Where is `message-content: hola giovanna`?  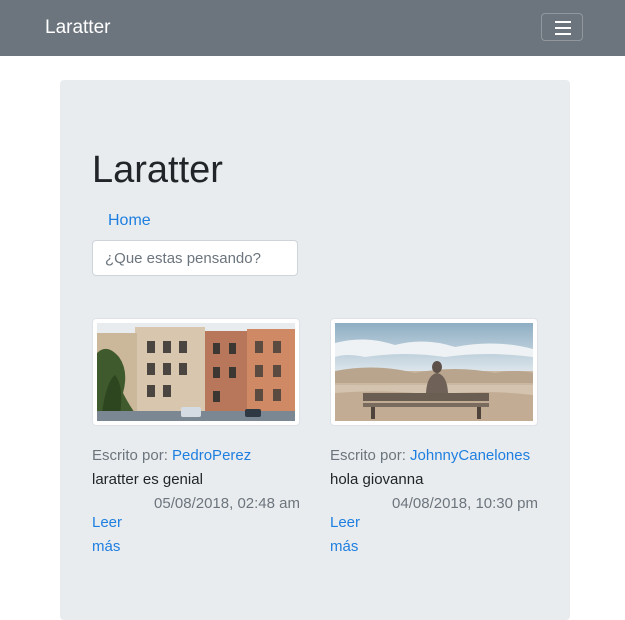
message-content: hola giovanna is located at coordinates (377, 479).